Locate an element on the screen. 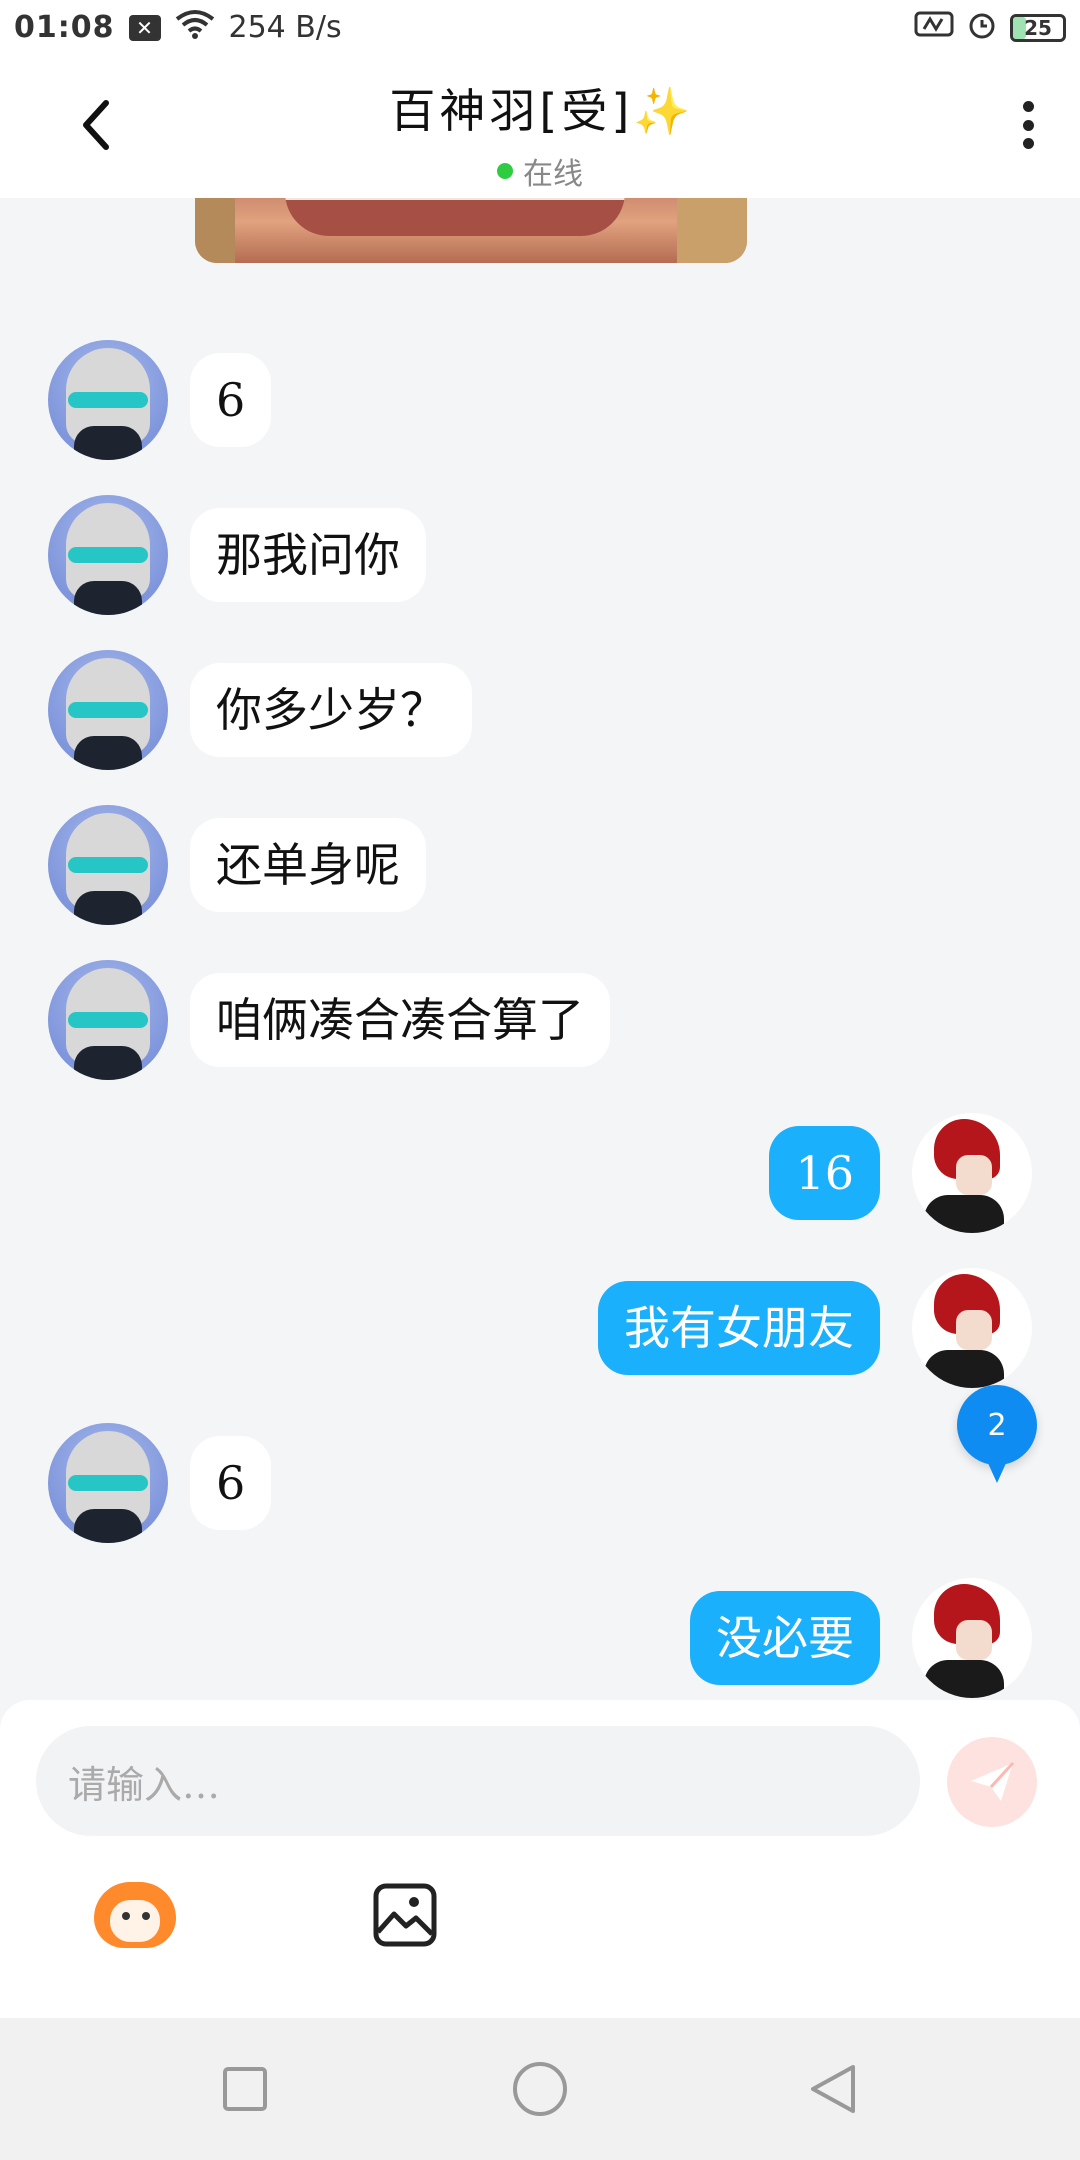 This screenshot has height=2160, width=1080. nav-home-icon is located at coordinates (540, 2089).